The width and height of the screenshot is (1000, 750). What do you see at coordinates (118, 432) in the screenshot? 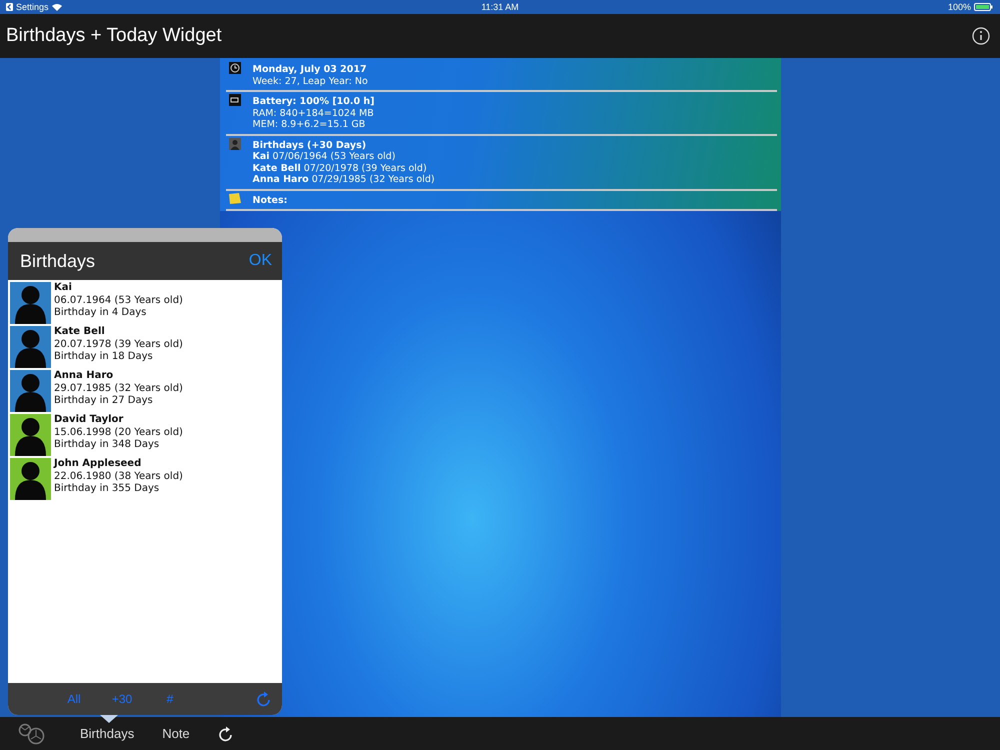
I see `contact-birthdate: 15.06.1998 (20 Years old)` at bounding box center [118, 432].